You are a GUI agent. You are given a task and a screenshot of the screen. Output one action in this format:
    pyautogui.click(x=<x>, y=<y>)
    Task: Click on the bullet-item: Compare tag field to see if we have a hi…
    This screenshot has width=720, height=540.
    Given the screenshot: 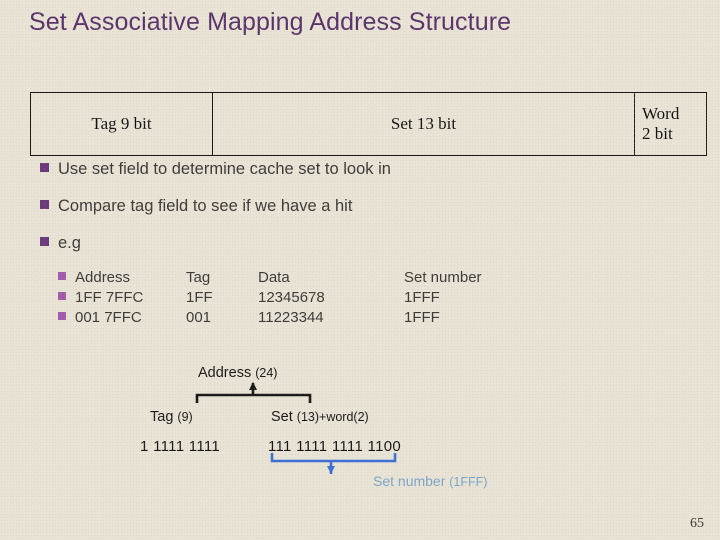 What is the action you would take?
    pyautogui.click(x=350, y=206)
    